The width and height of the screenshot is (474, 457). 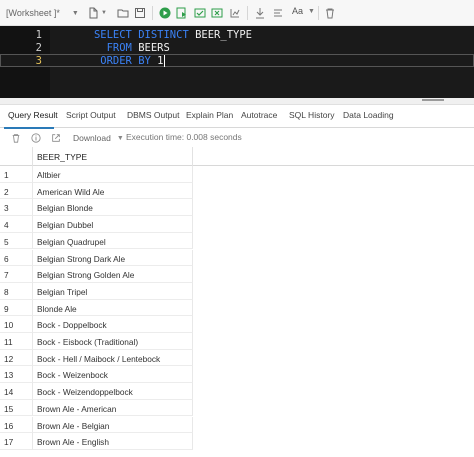 I want to click on row-number: 5, so click(x=16, y=241).